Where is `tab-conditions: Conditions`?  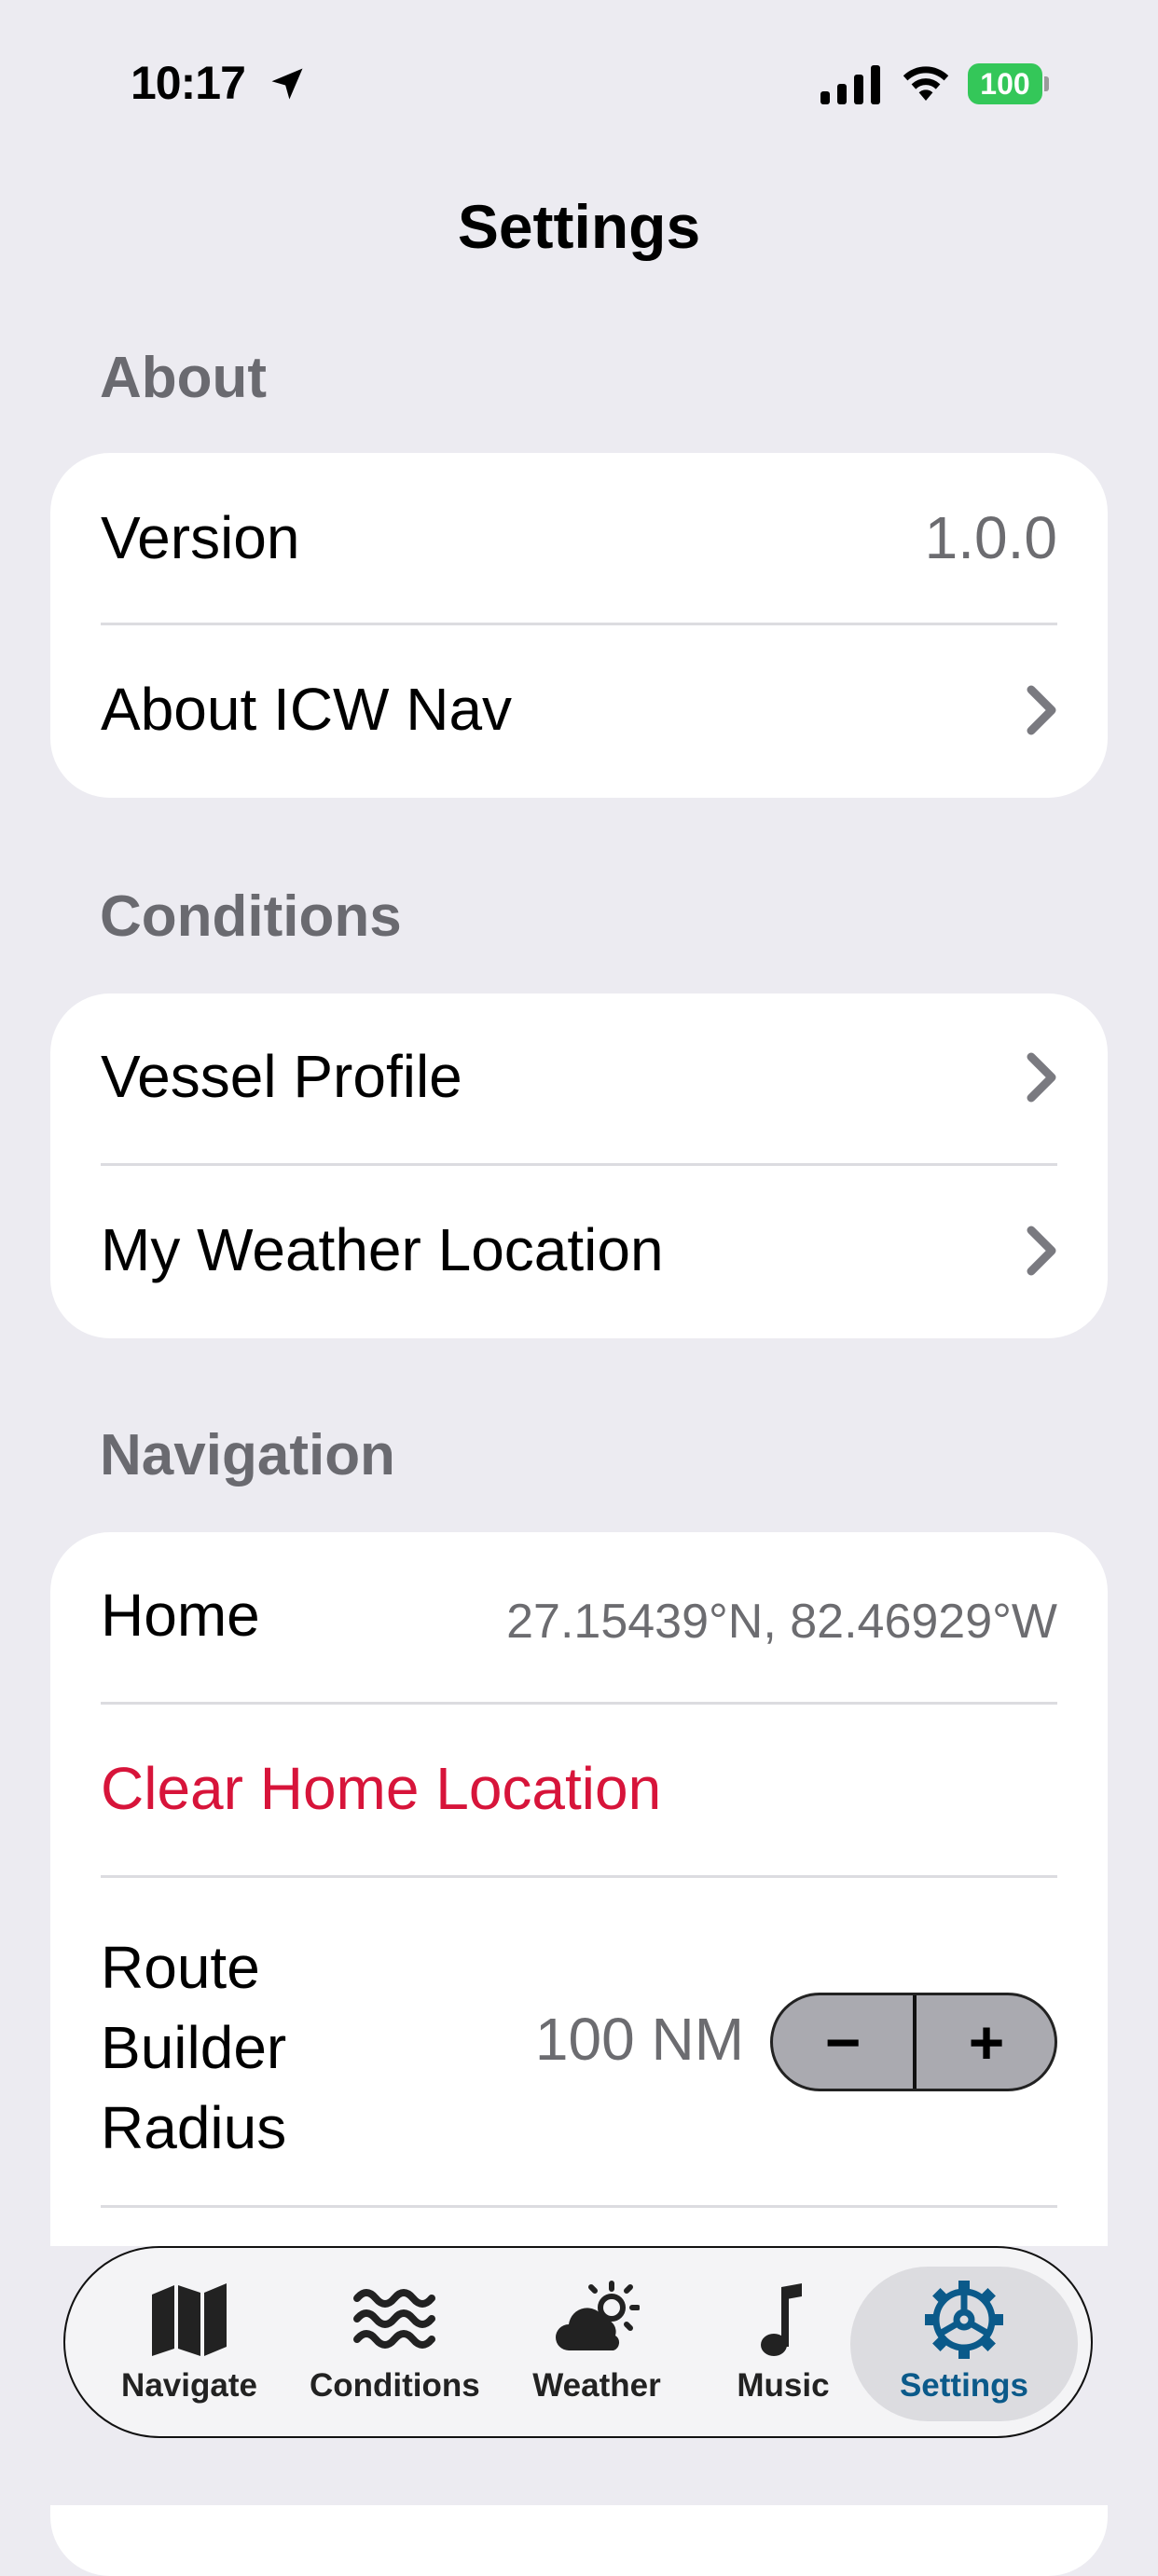
tab-conditions: Conditions is located at coordinates (395, 2344).